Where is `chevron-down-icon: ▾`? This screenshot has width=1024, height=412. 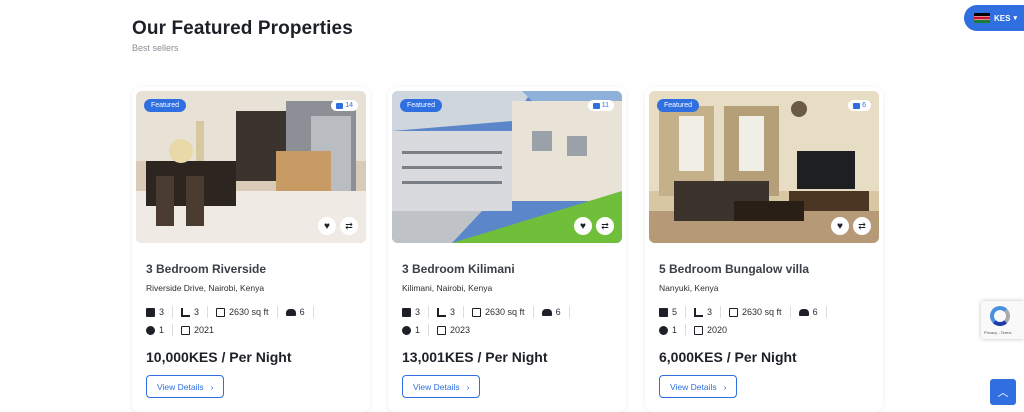
chevron-down-icon: ▾ is located at coordinates (1015, 18).